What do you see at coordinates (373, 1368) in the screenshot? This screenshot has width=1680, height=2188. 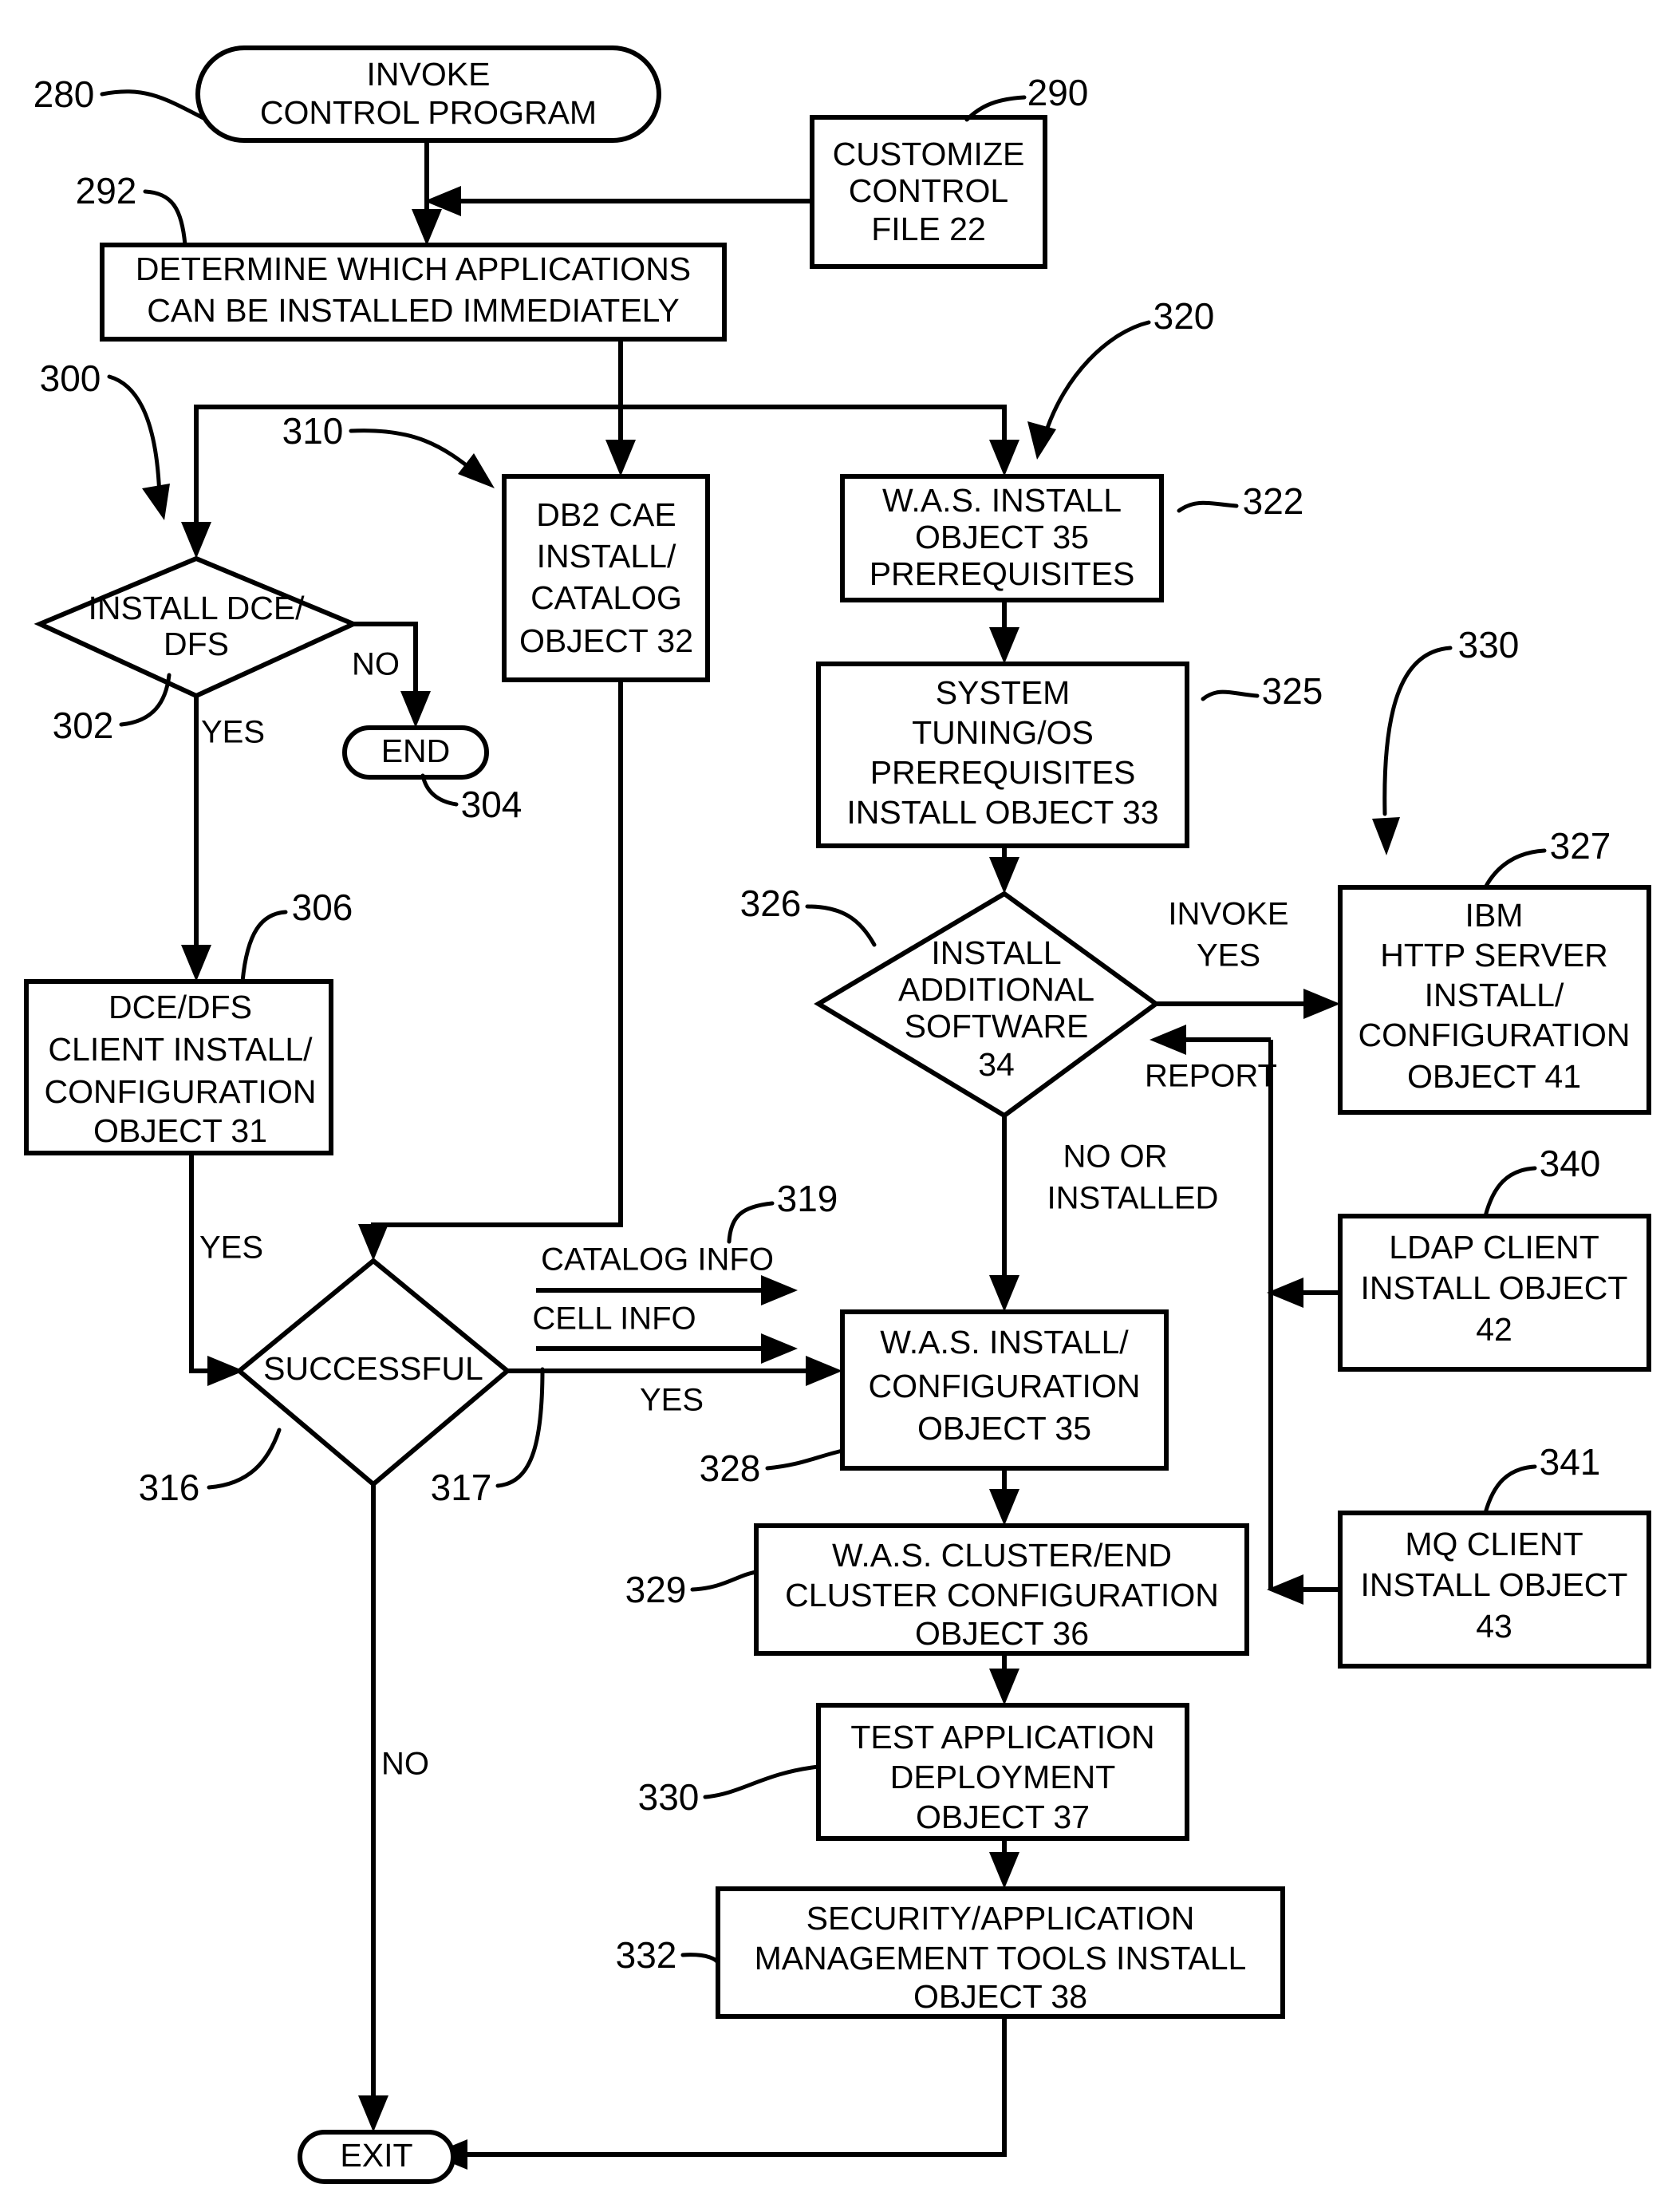 I see `successful-label: SUCCESSFUL` at bounding box center [373, 1368].